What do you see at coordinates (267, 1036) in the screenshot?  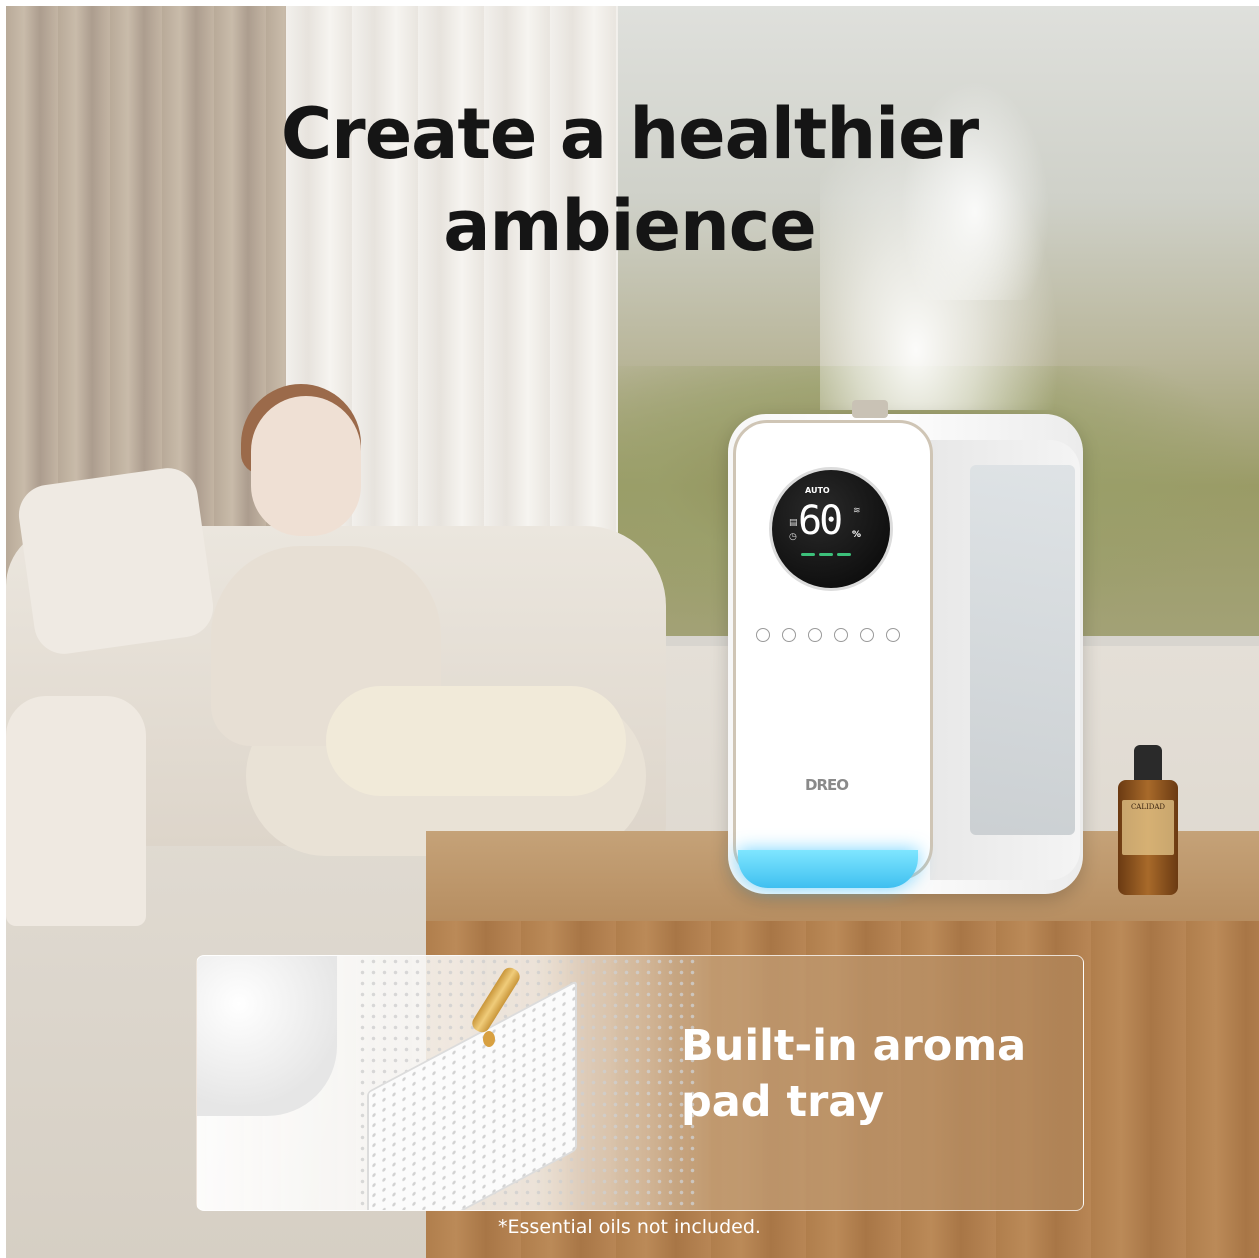 I see `tray-housing` at bounding box center [267, 1036].